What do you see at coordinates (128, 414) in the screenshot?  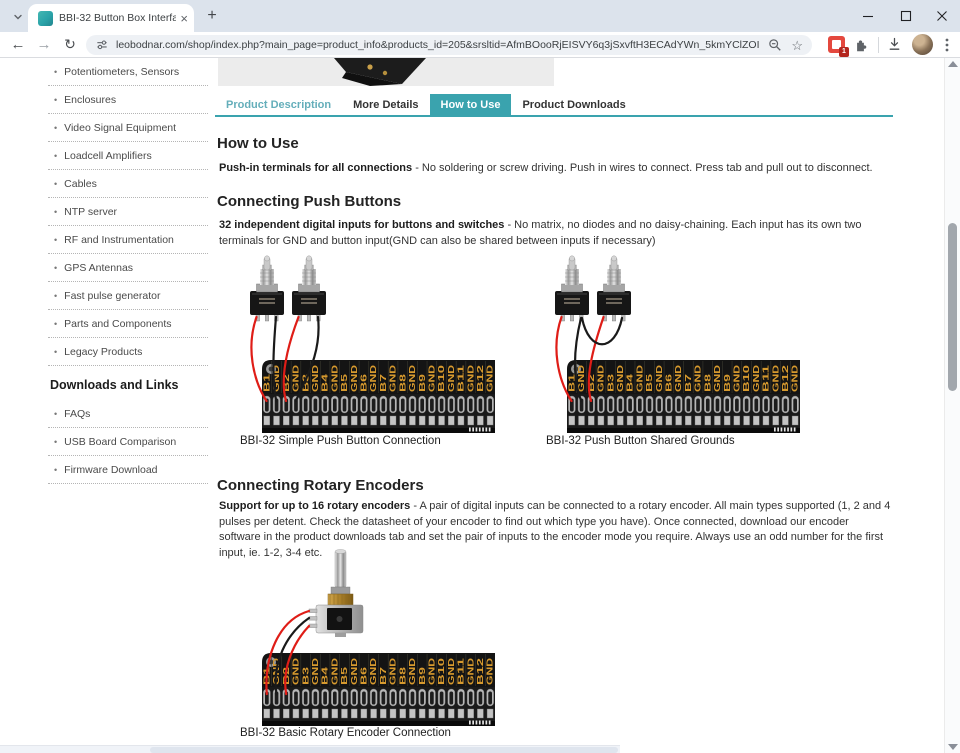 I see `sidebar-item-faqs: • FAQs` at bounding box center [128, 414].